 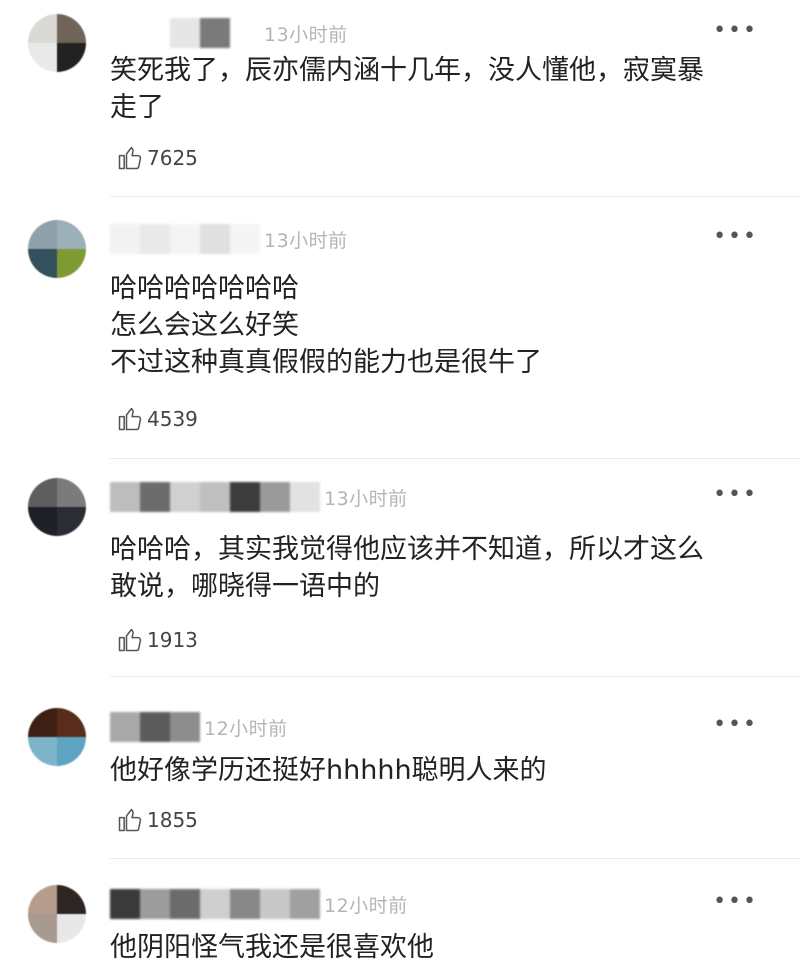 I want to click on like-button: 4539, so click(x=157, y=419).